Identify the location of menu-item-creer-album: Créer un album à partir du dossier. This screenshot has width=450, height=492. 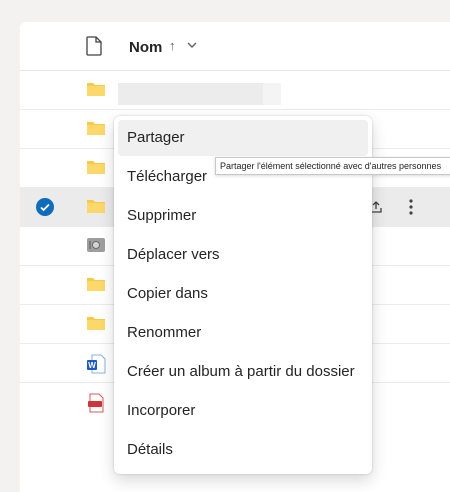
(243, 372).